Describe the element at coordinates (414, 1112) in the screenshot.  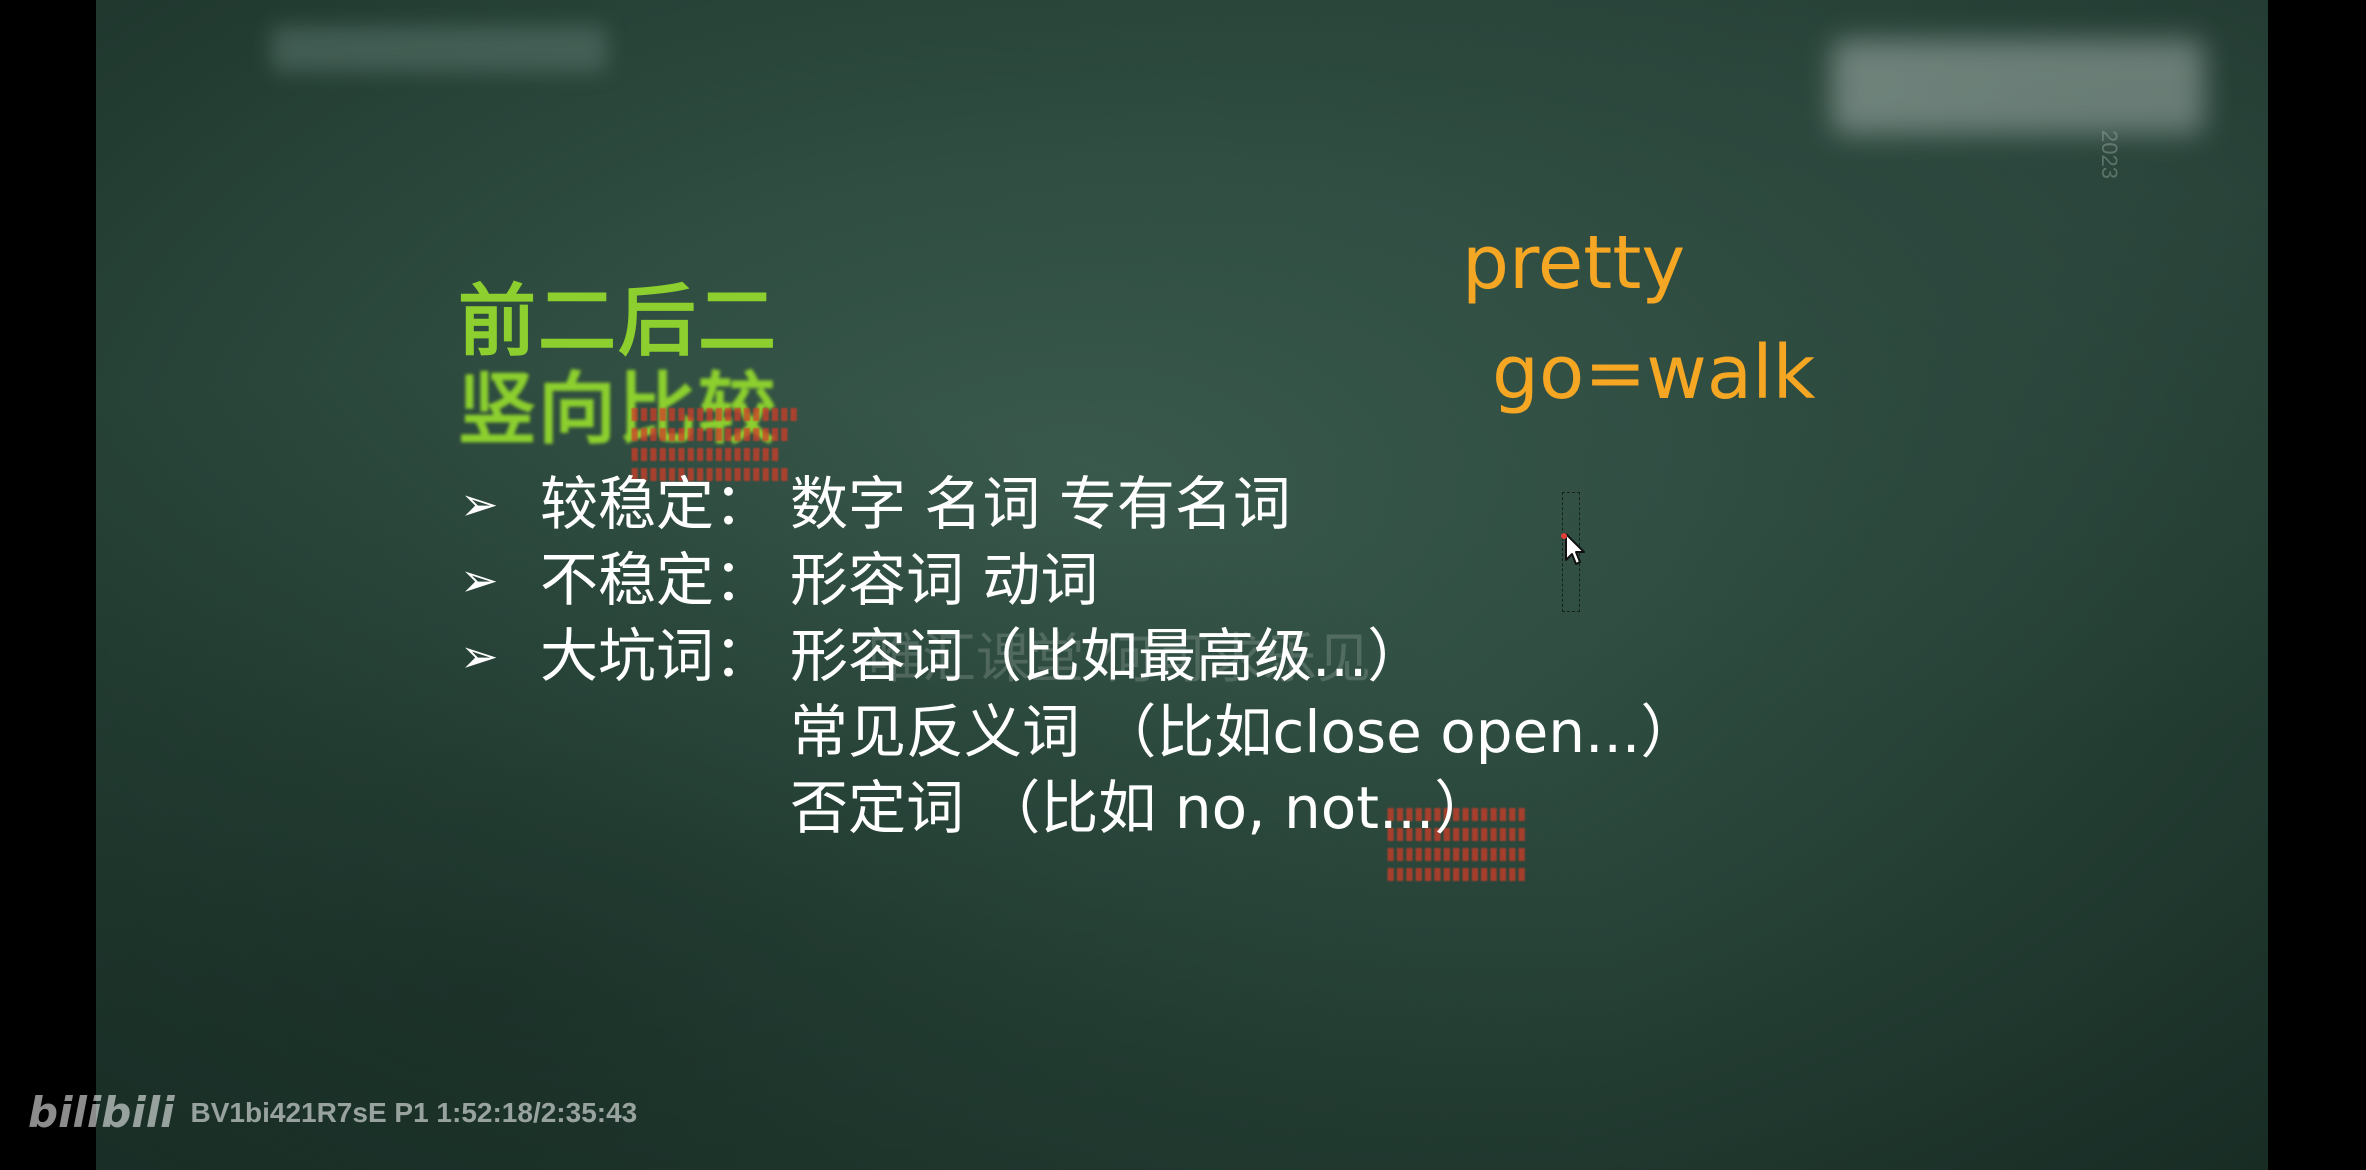
I see `video-id-timestamp: BV1bi421R7sE P1 1:52:18/2:35:43` at that location.